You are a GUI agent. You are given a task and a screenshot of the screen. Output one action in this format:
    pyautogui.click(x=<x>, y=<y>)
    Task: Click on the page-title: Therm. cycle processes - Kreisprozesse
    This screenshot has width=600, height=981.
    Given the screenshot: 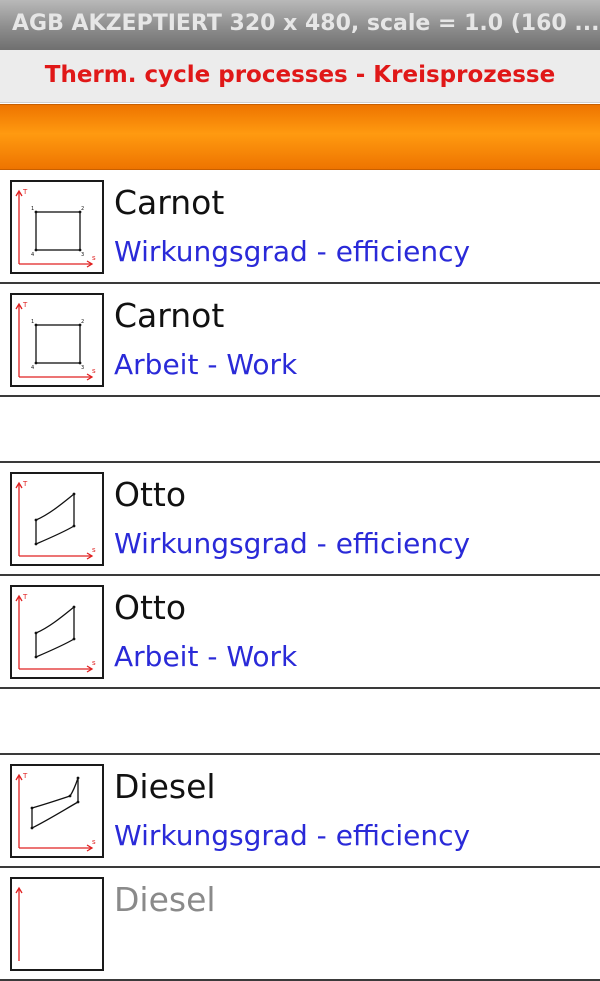 What is the action you would take?
    pyautogui.click(x=300, y=75)
    